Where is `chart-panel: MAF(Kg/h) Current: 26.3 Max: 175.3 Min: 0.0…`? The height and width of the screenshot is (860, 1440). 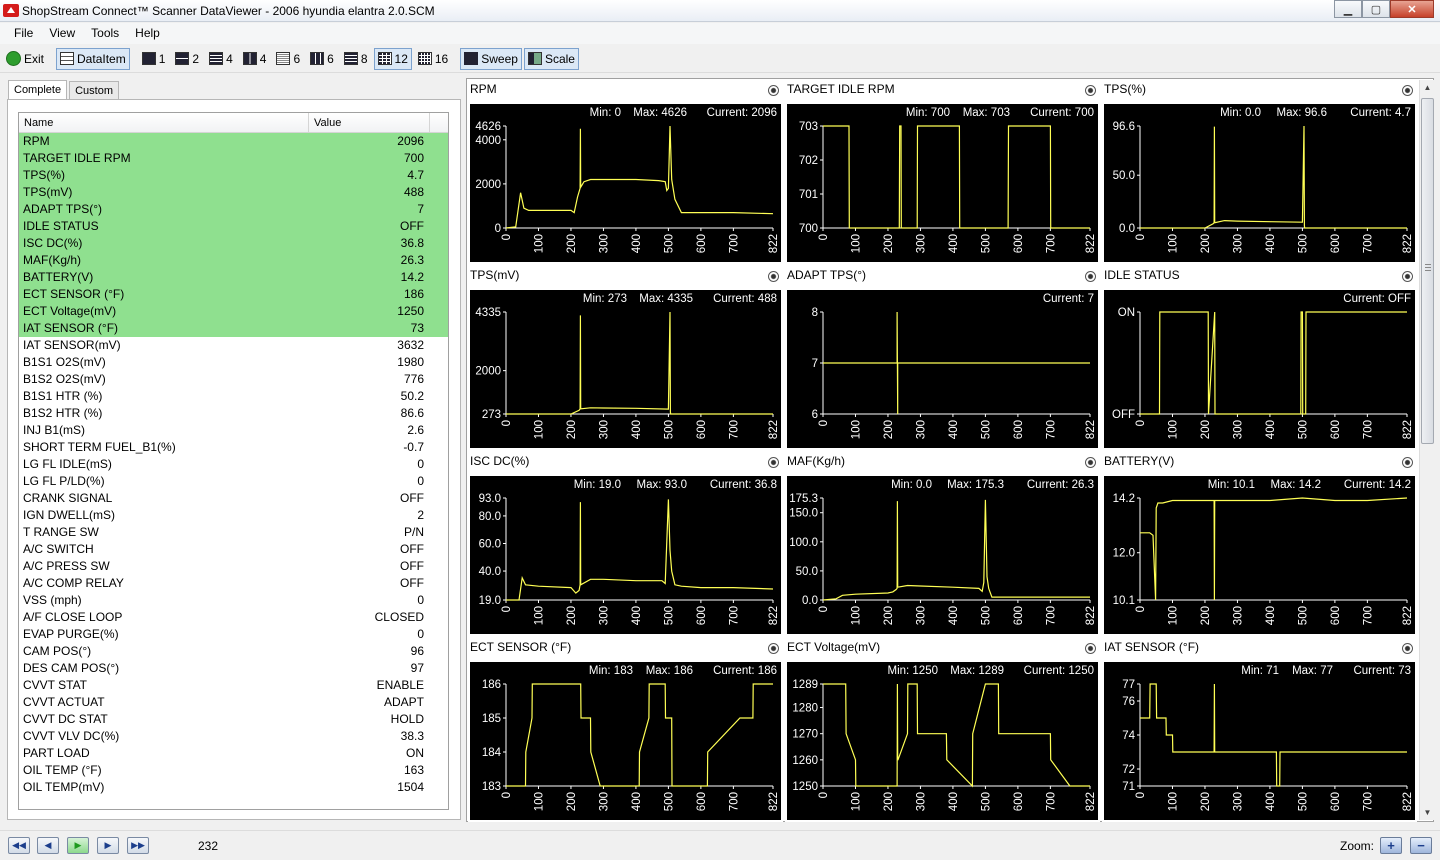
chart-panel: MAF(Kg/h) Current: 26.3 Max: 175.3 Min: 0.0… is located at coordinates (942, 544).